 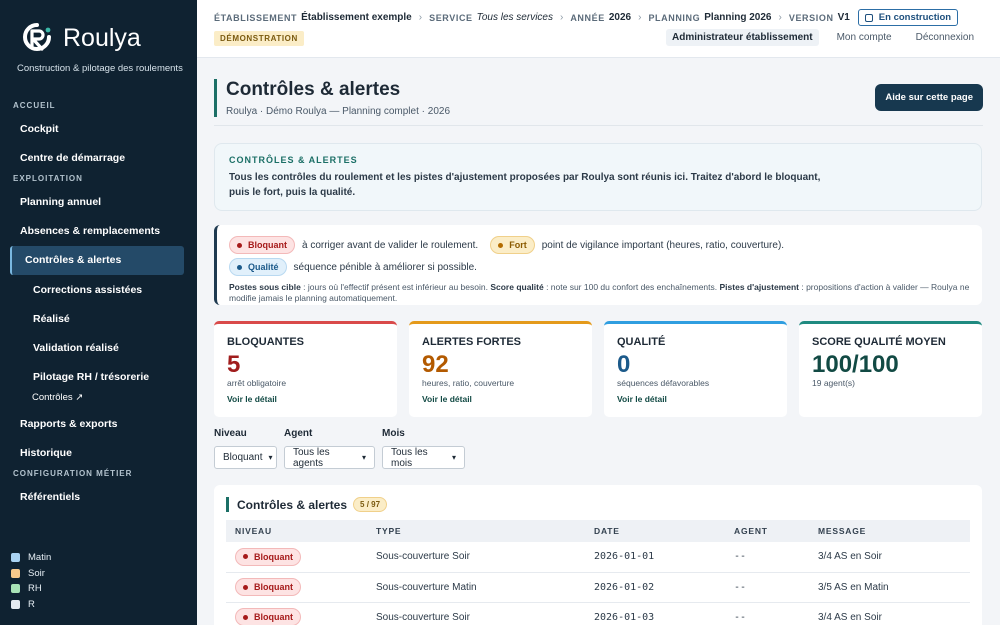 What do you see at coordinates (31, 589) in the screenshot?
I see `legend-item: RH` at bounding box center [31, 589].